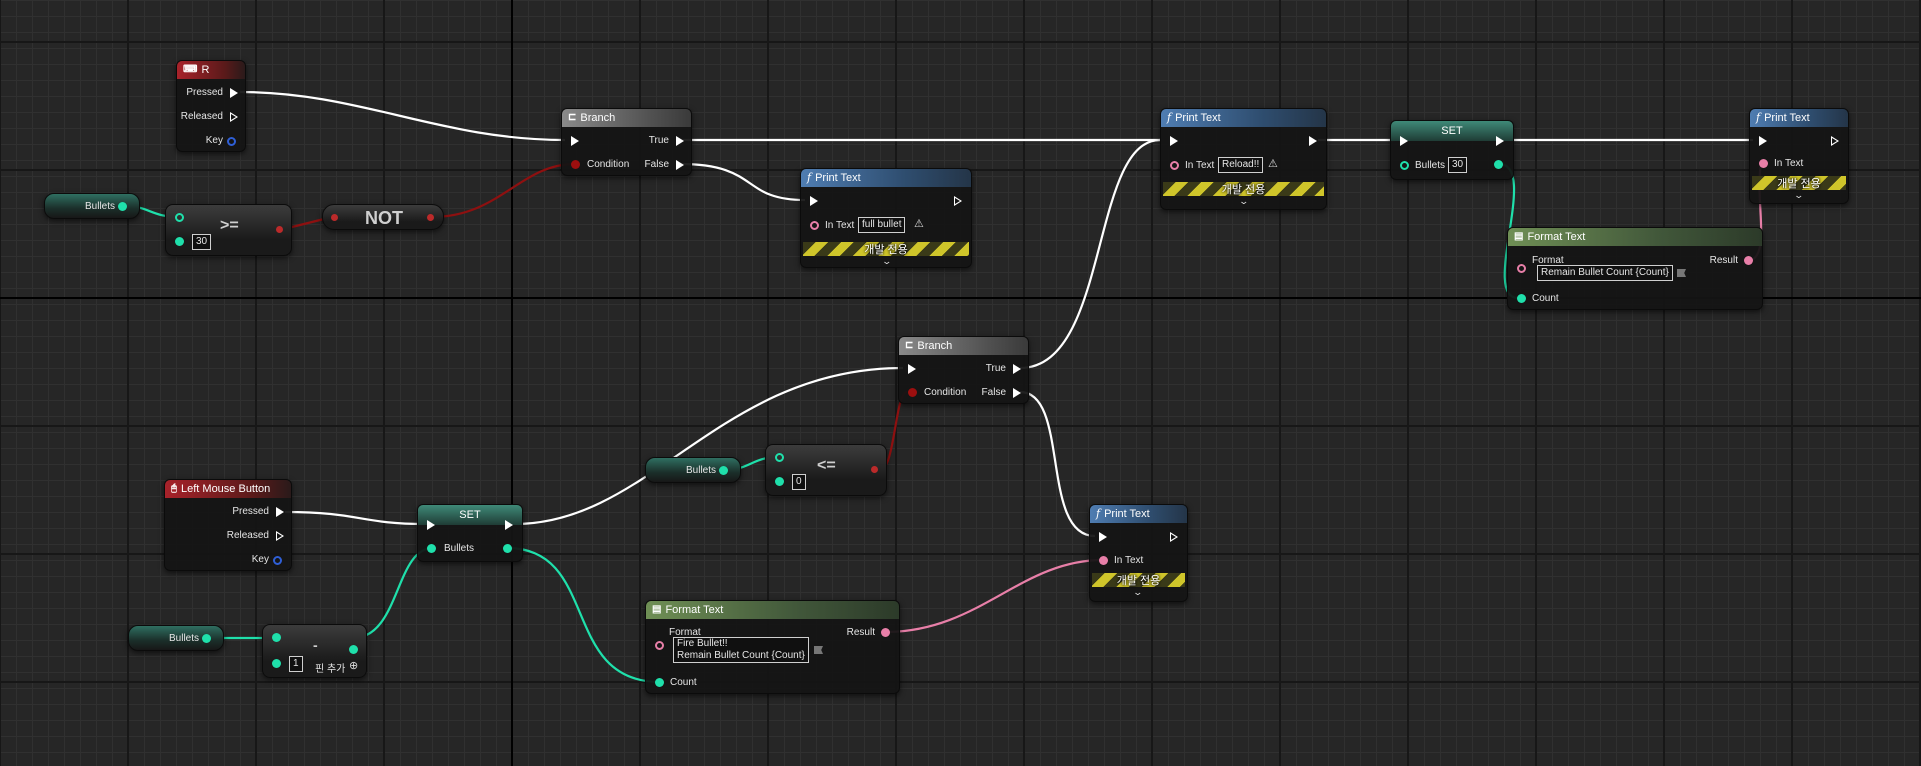  Describe the element at coordinates (912, 392) in the screenshot. I see `branch-mid-condition-pin` at that location.